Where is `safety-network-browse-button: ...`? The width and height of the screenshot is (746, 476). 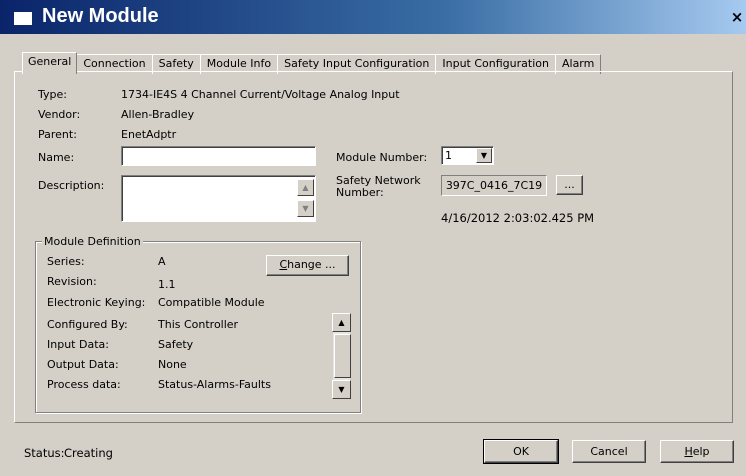 safety-network-browse-button: ... is located at coordinates (569, 185).